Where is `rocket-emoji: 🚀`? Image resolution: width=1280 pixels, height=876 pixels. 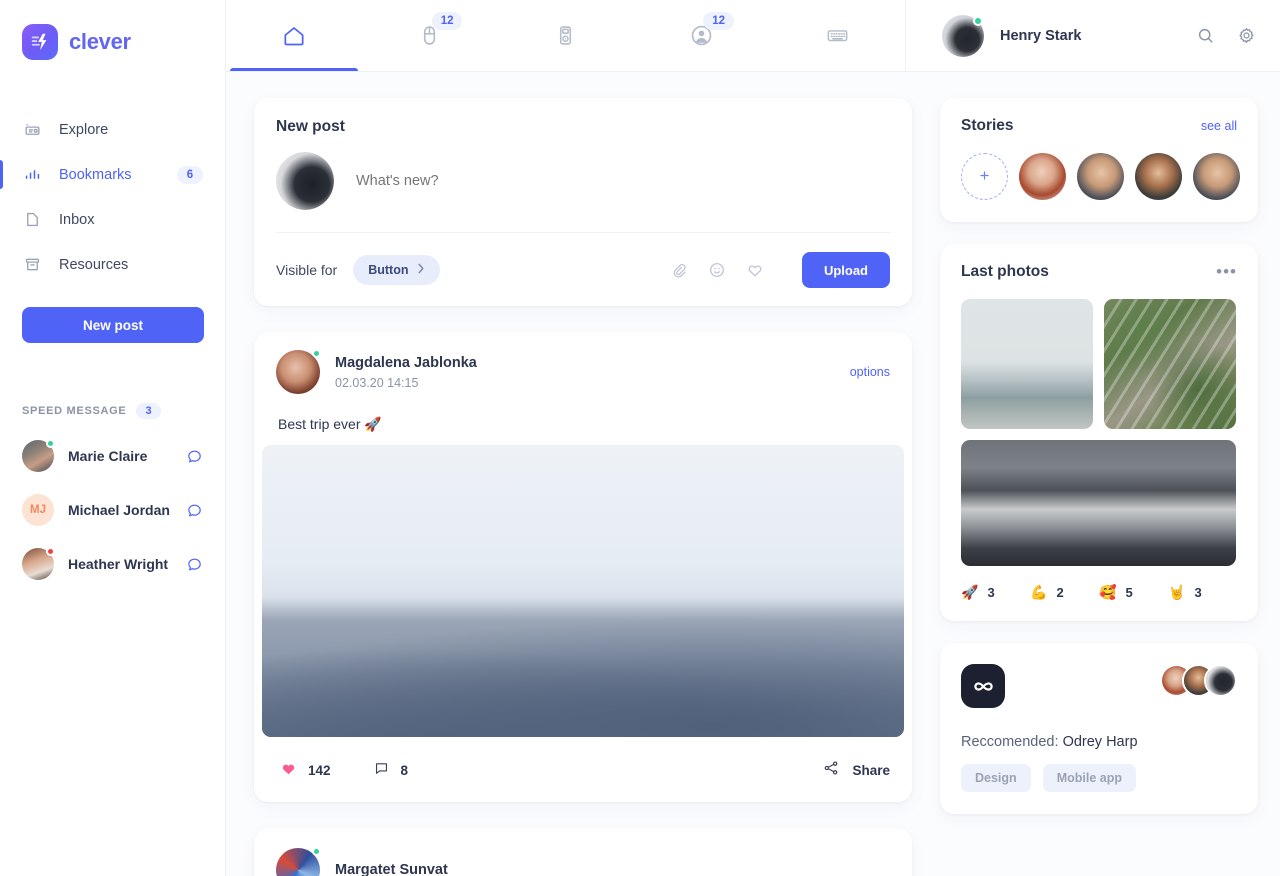
rocket-emoji: 🚀 is located at coordinates (970, 592).